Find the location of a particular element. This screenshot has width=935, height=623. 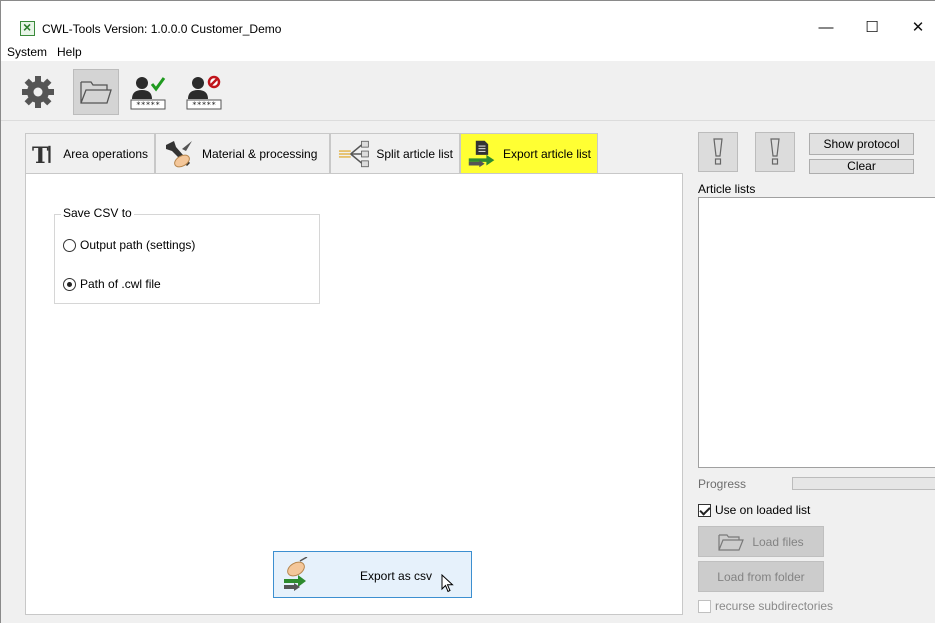

user-check-icon: ***** is located at coordinates (148, 93).